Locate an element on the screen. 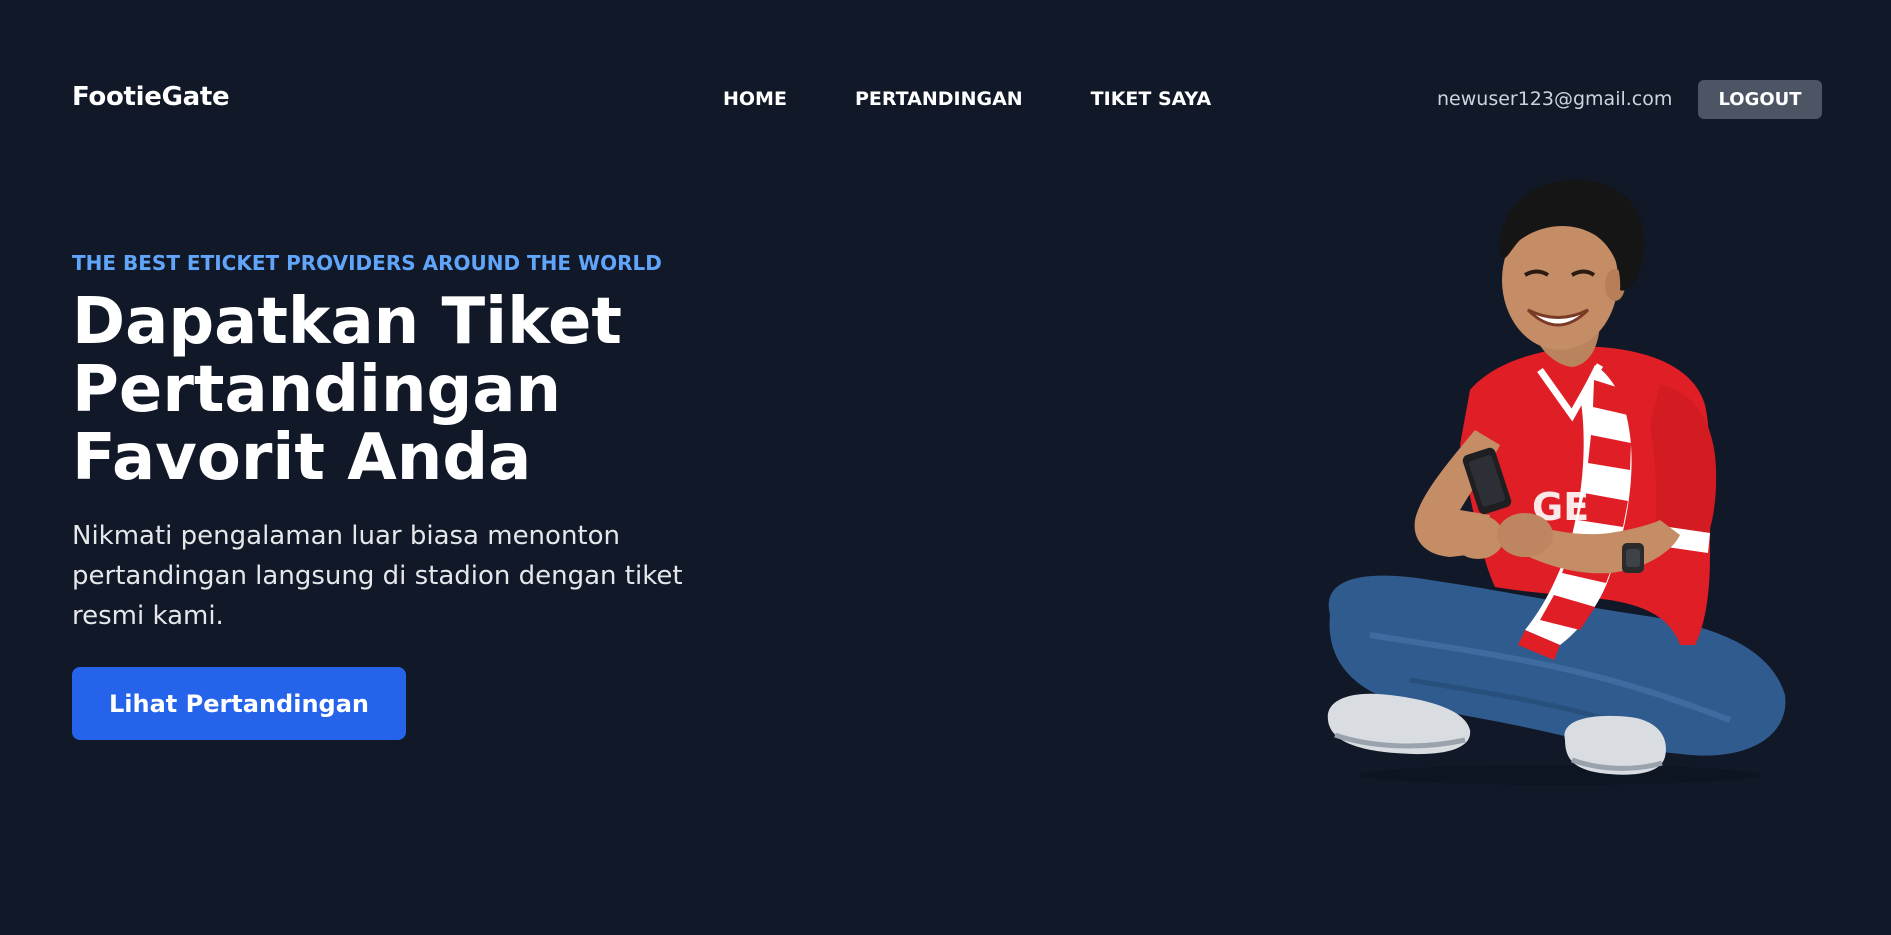 This screenshot has width=1891, height=935. brand-logo: FootieGate is located at coordinates (151, 97).